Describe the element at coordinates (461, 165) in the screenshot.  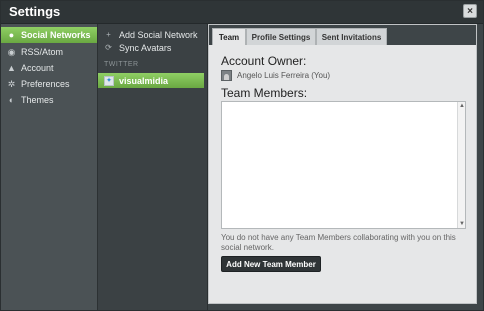
I see `scrollbar: ▲ ▼` at that location.